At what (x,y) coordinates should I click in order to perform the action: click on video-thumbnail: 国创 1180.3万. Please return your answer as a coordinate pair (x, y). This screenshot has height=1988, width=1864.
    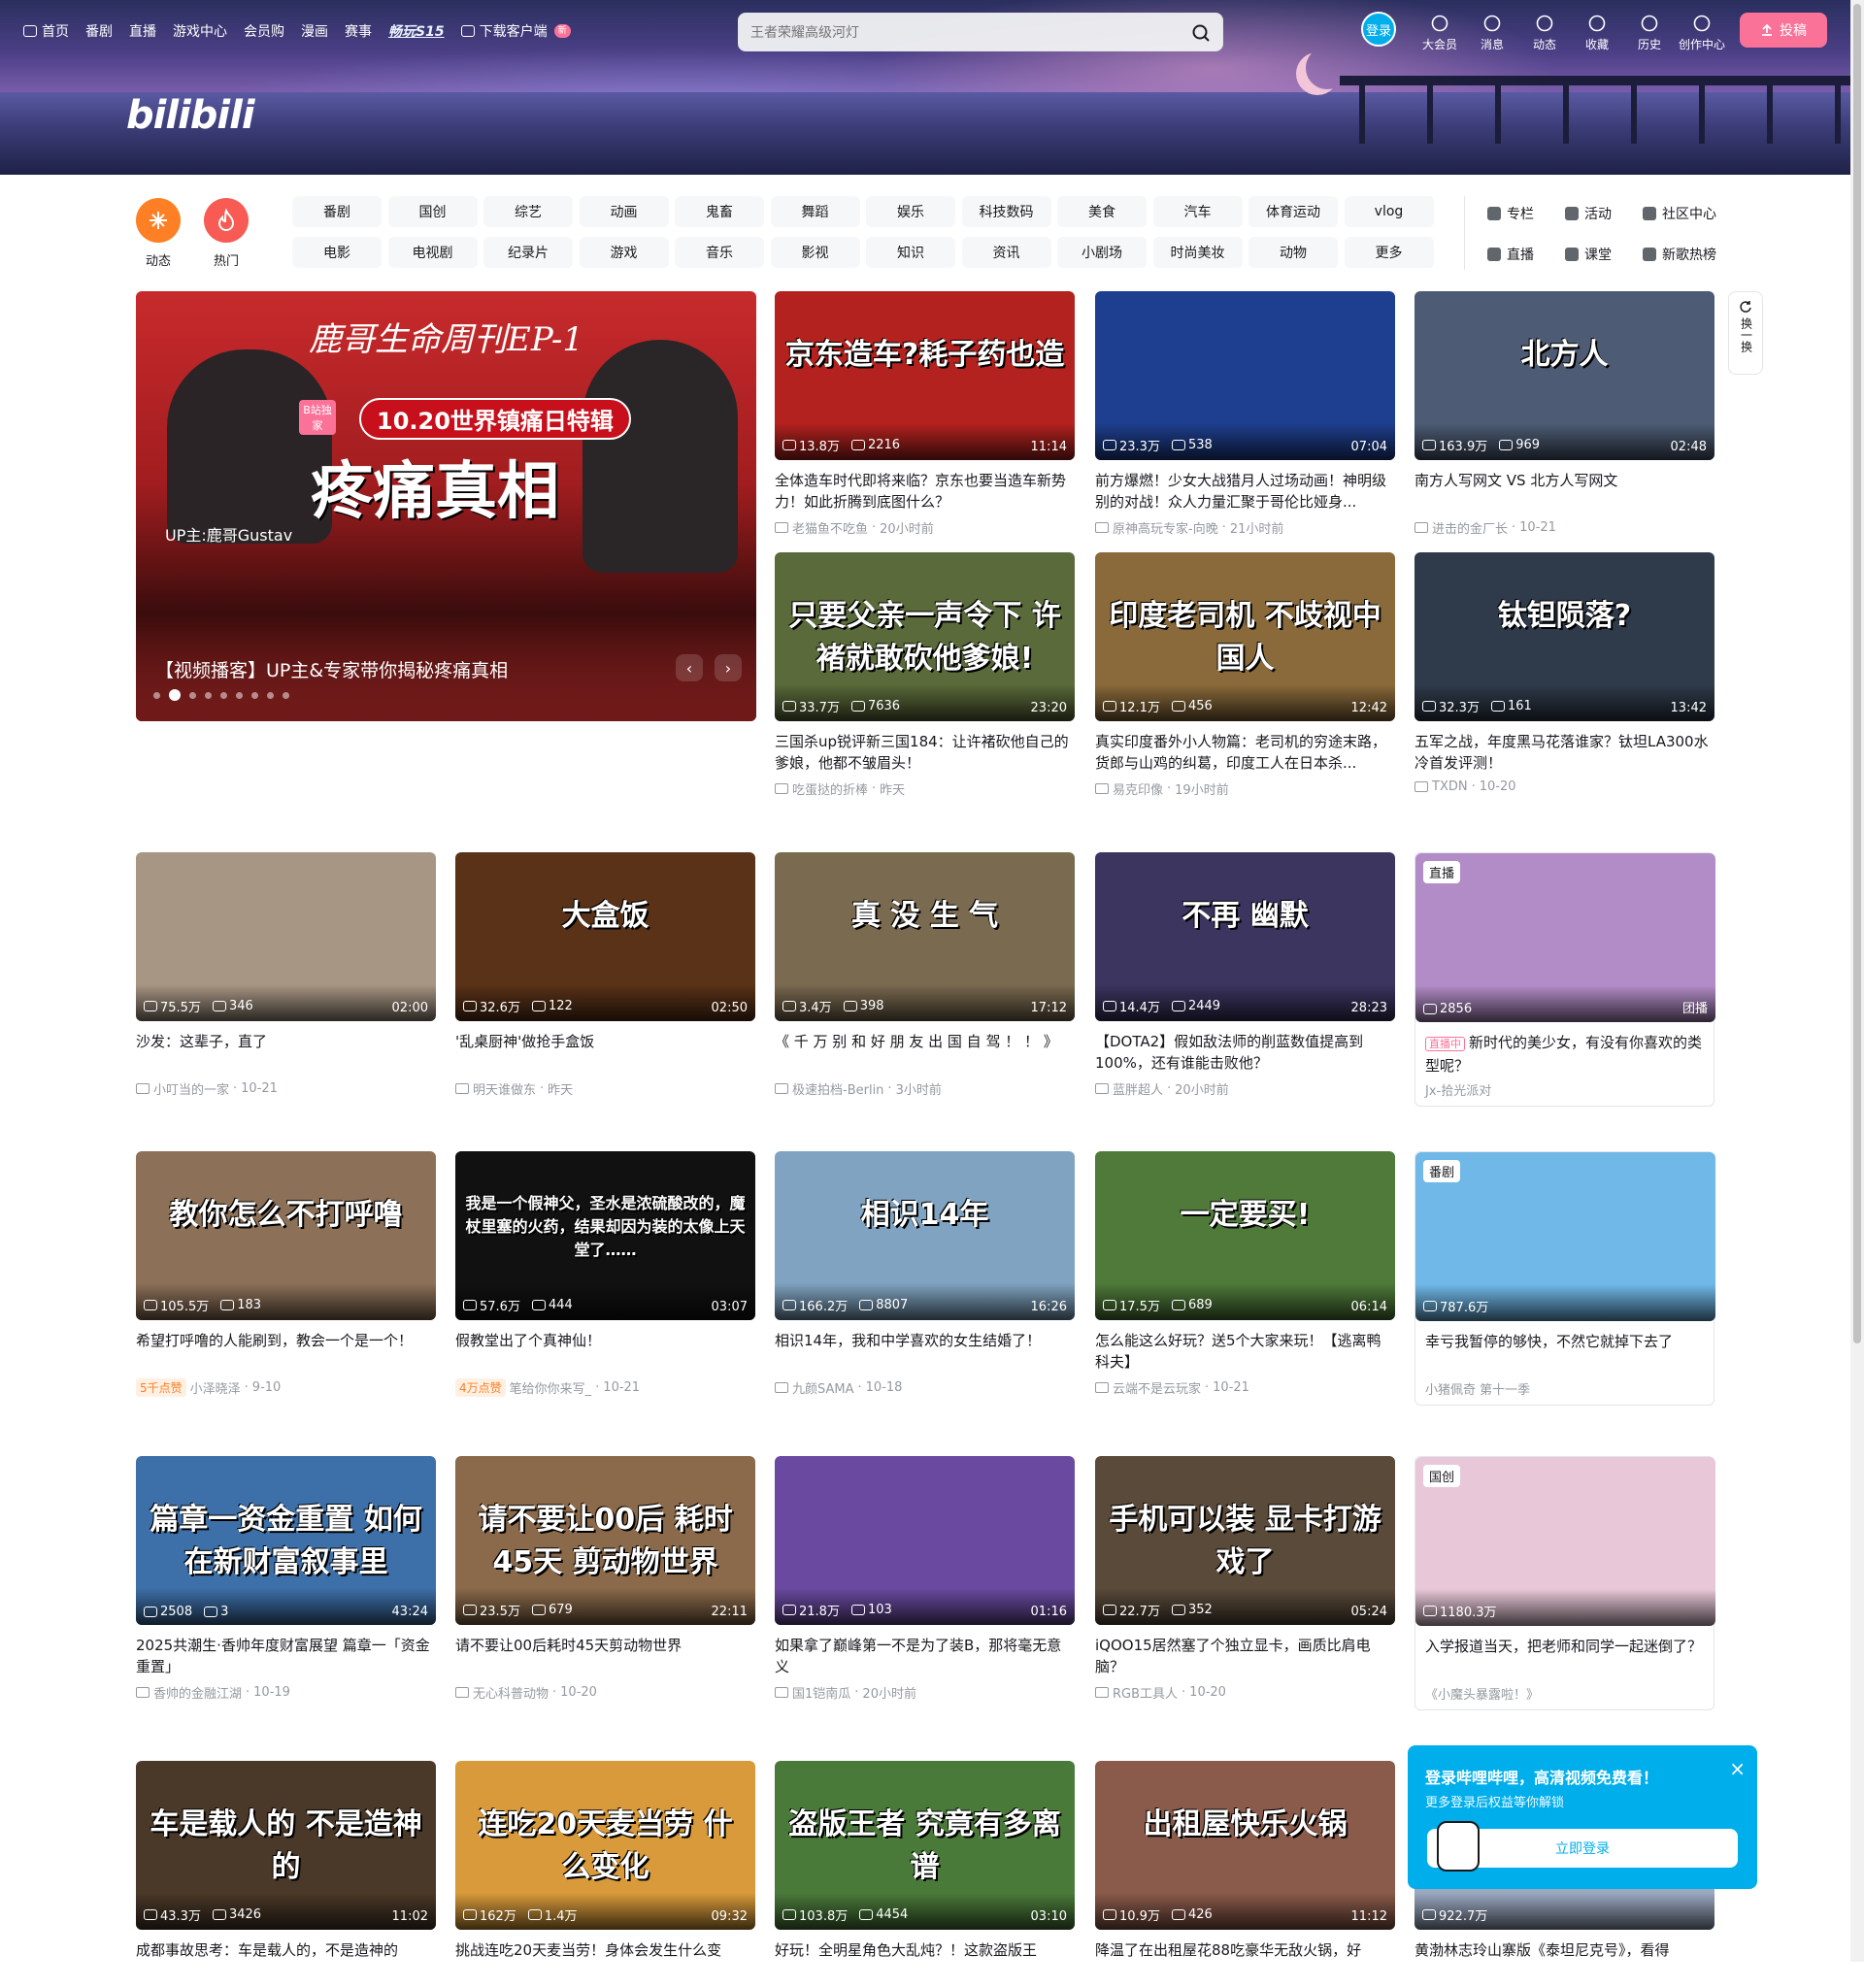
    Looking at the image, I should click on (1565, 1542).